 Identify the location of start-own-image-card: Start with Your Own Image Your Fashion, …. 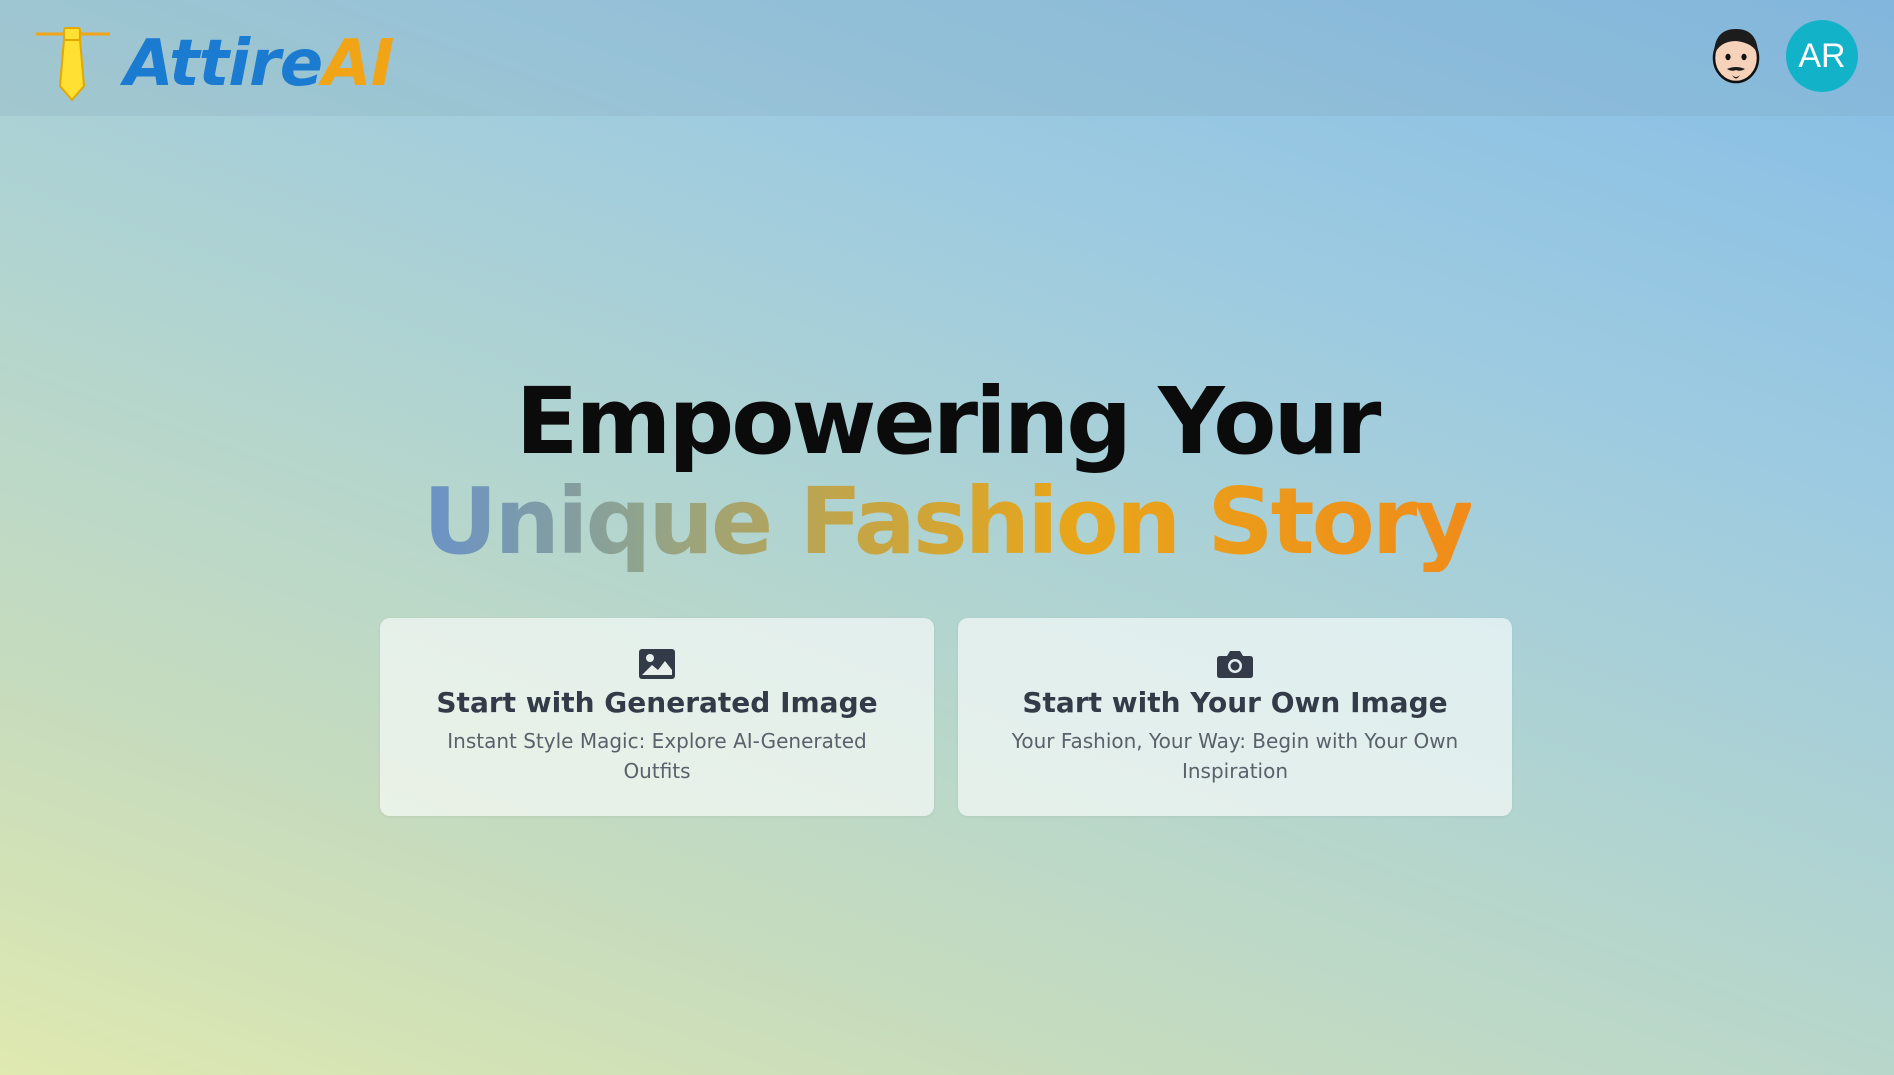
(1235, 717).